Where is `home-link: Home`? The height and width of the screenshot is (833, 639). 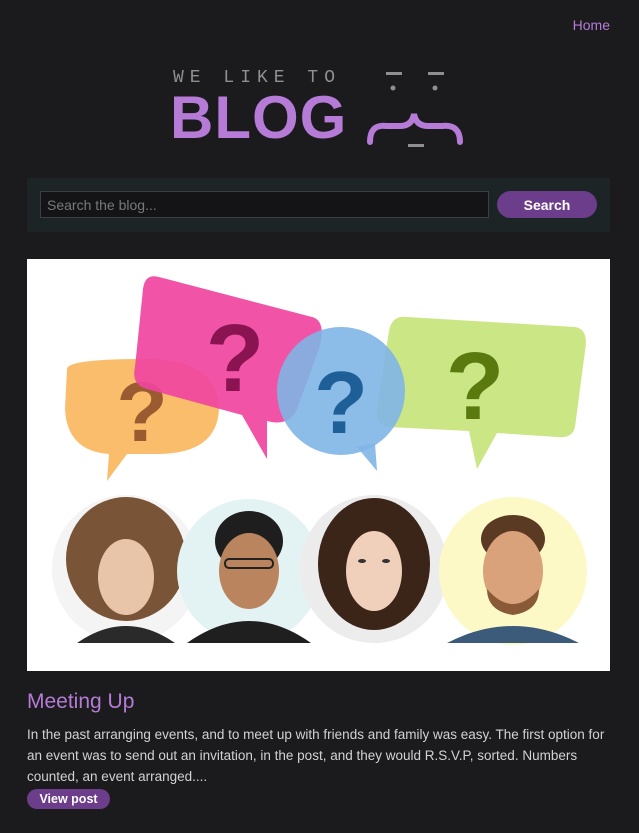
home-link: Home is located at coordinates (591, 25).